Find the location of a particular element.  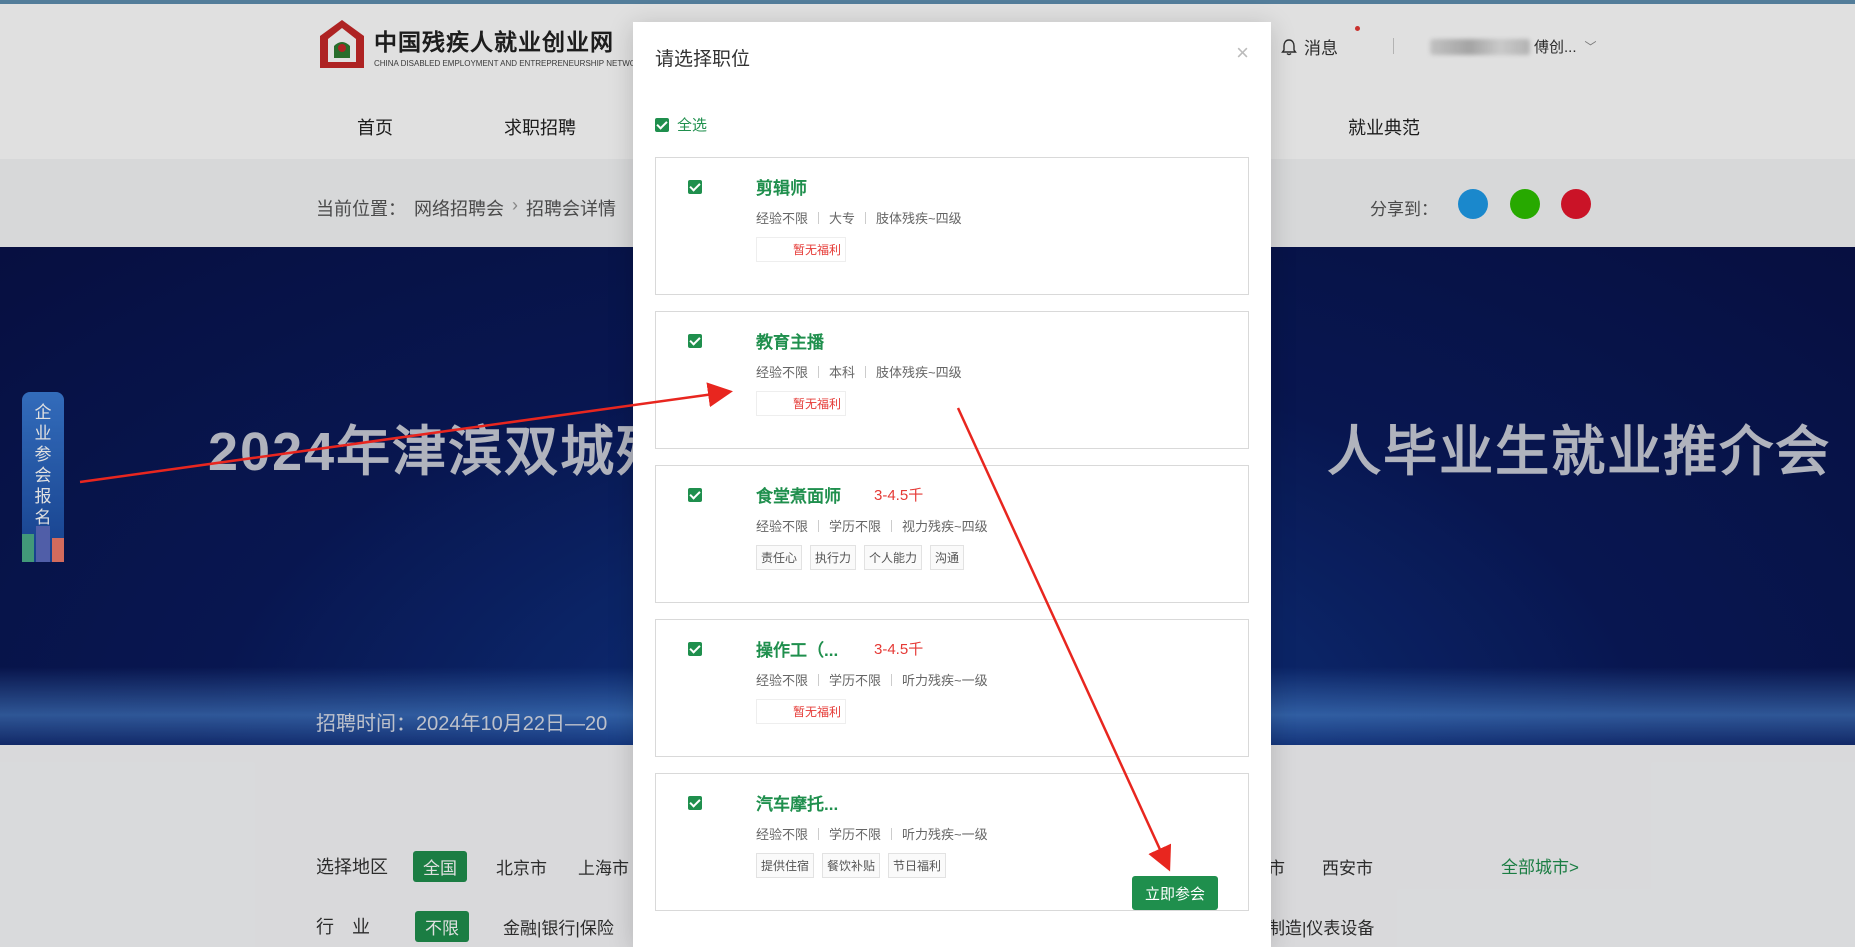

job-tags: 责任心 执行力 个人能力 沟通 is located at coordinates (866, 557).